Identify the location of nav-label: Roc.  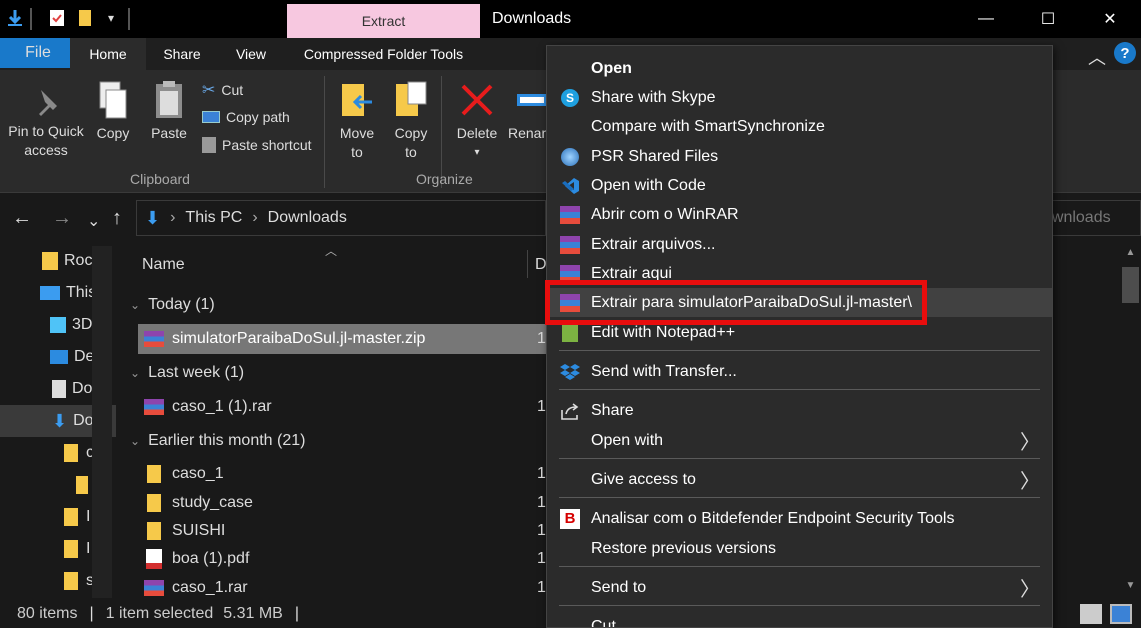
(78, 260).